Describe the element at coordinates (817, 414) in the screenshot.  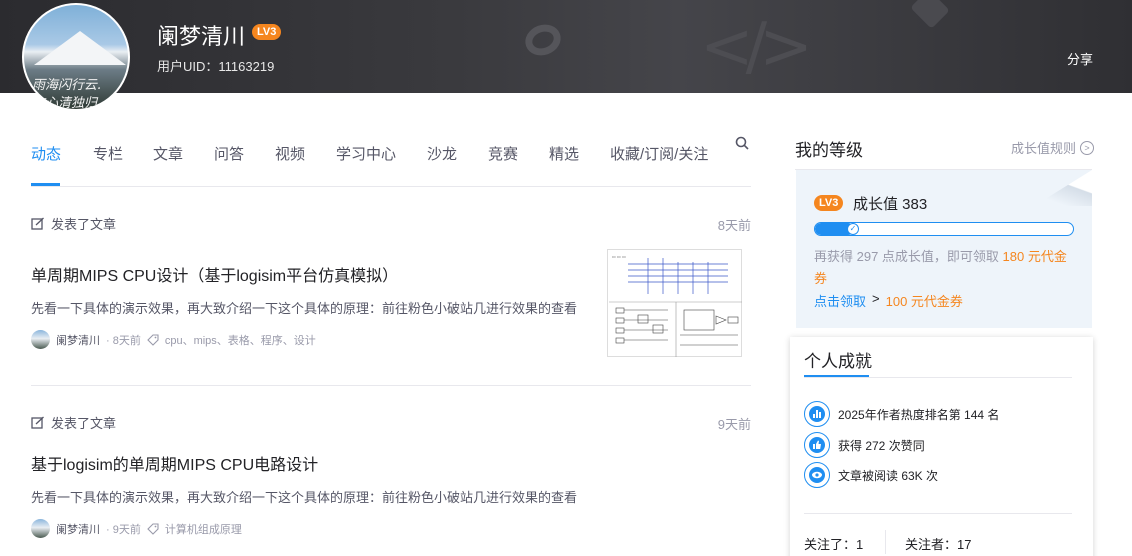
I see `bar-chart-icon` at that location.